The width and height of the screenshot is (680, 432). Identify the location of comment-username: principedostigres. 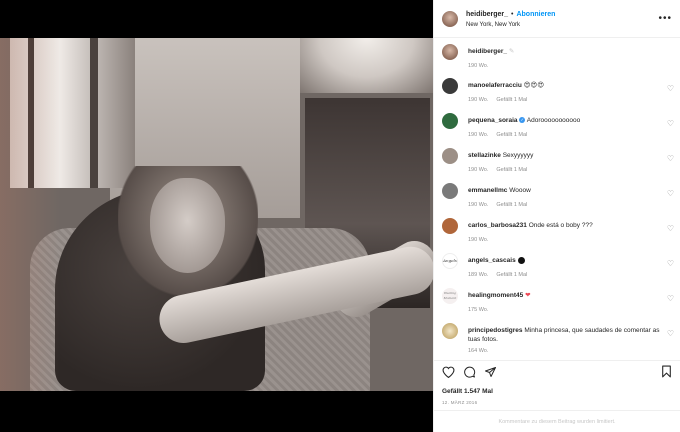
(495, 330).